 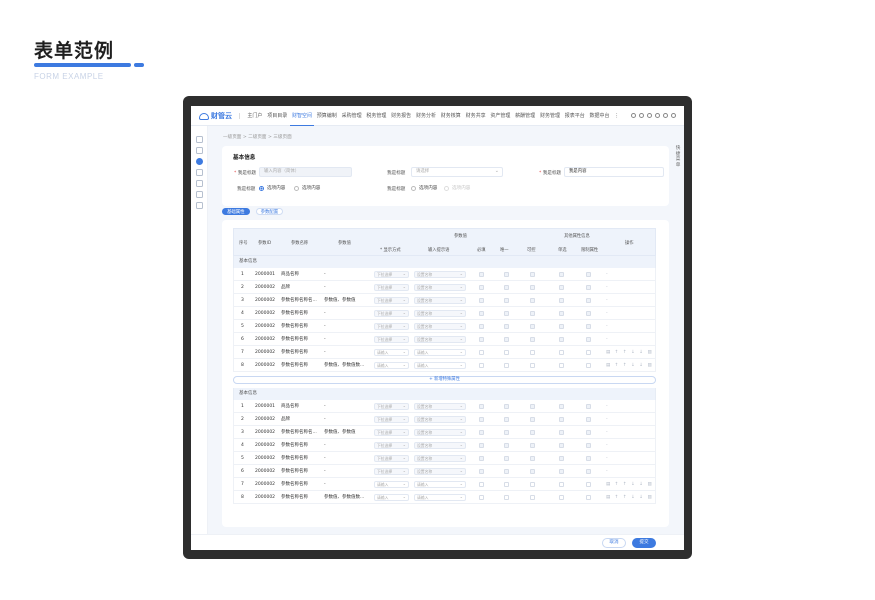 I want to click on tab-basic-attributes: 基础属性, so click(x=236, y=211).